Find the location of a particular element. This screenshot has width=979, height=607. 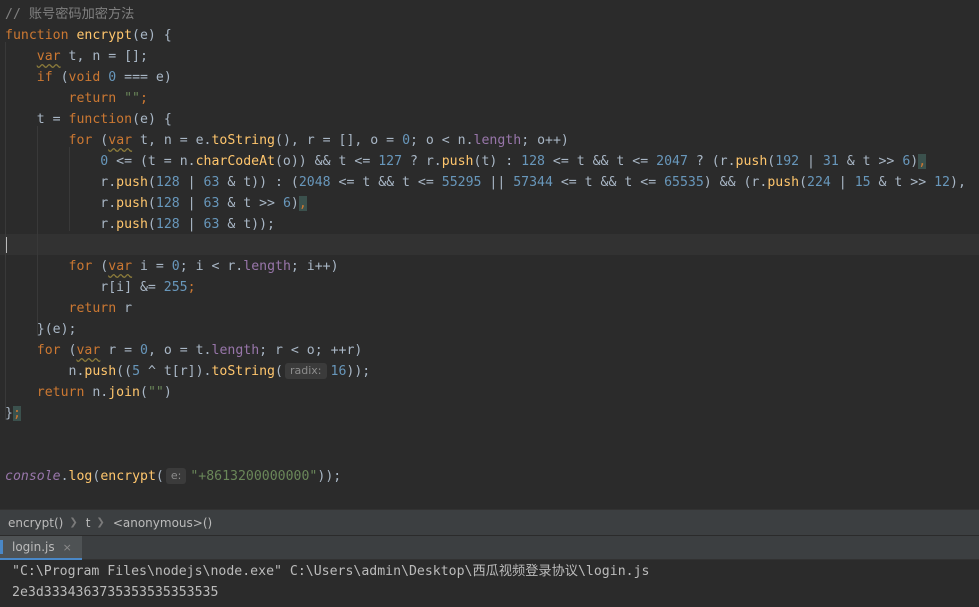

code-token: 16 is located at coordinates (338, 371).